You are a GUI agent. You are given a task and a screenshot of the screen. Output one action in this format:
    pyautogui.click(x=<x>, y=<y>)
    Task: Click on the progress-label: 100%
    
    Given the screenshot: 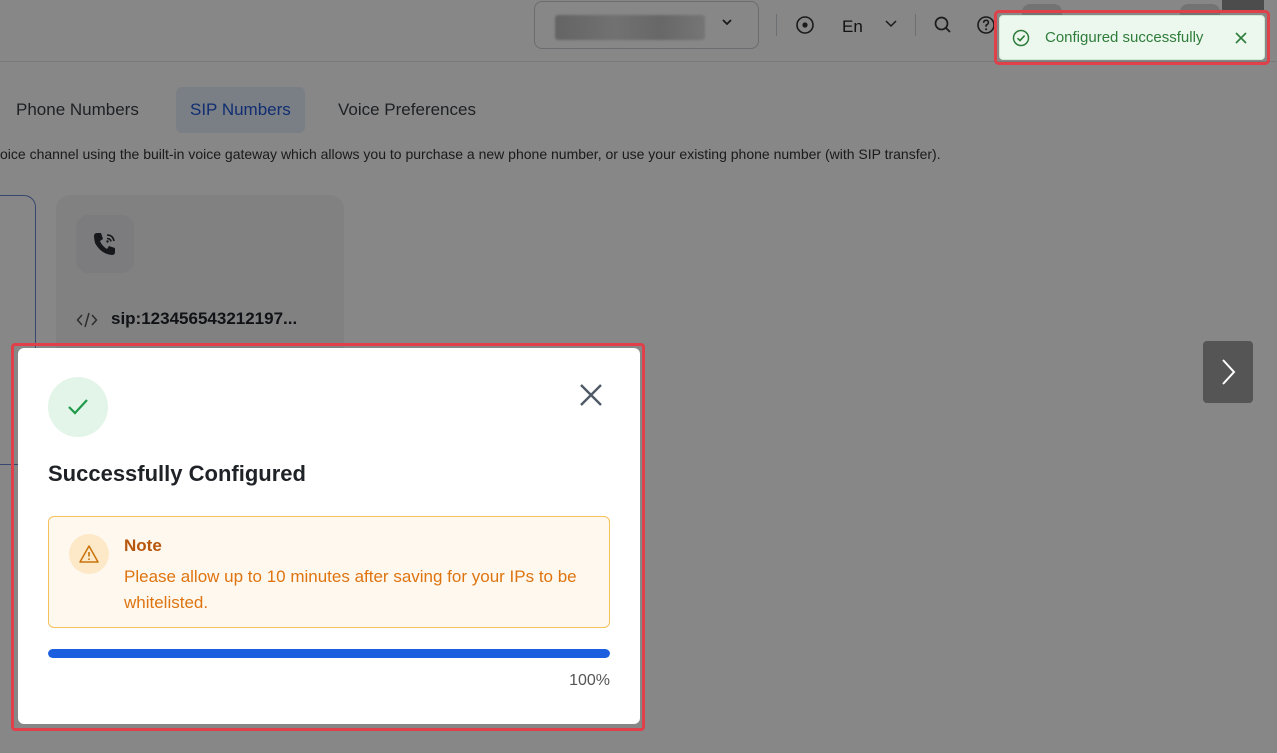 What is the action you would take?
    pyautogui.click(x=589, y=680)
    